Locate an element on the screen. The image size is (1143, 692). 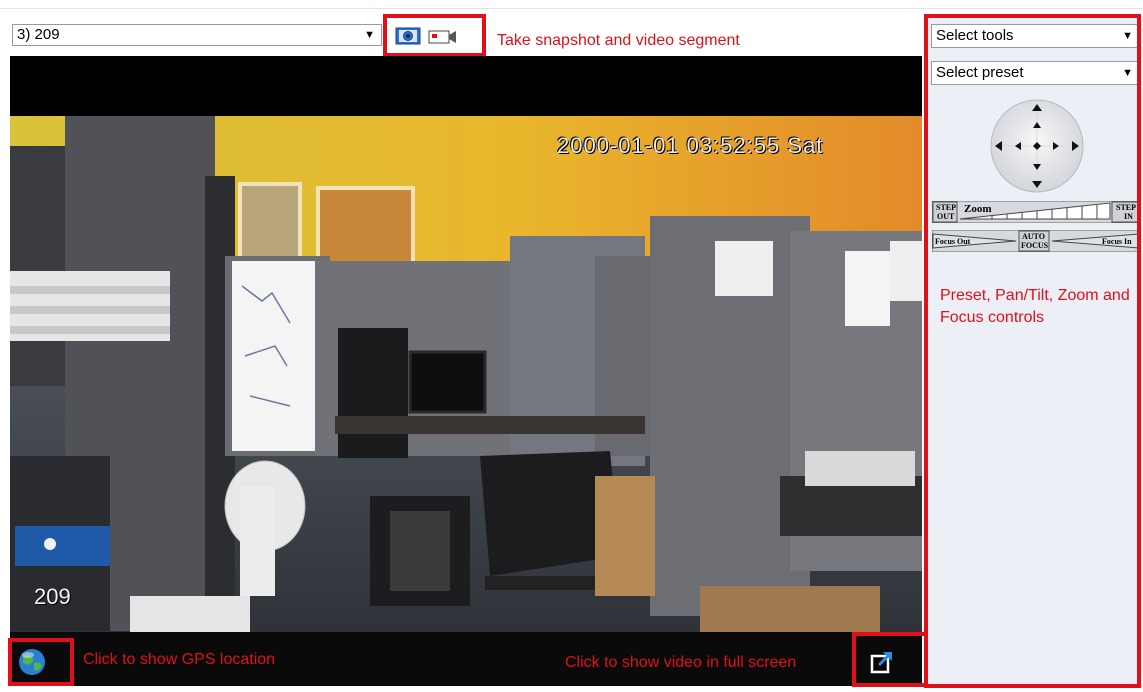
top-border is located at coordinates (571, 4).